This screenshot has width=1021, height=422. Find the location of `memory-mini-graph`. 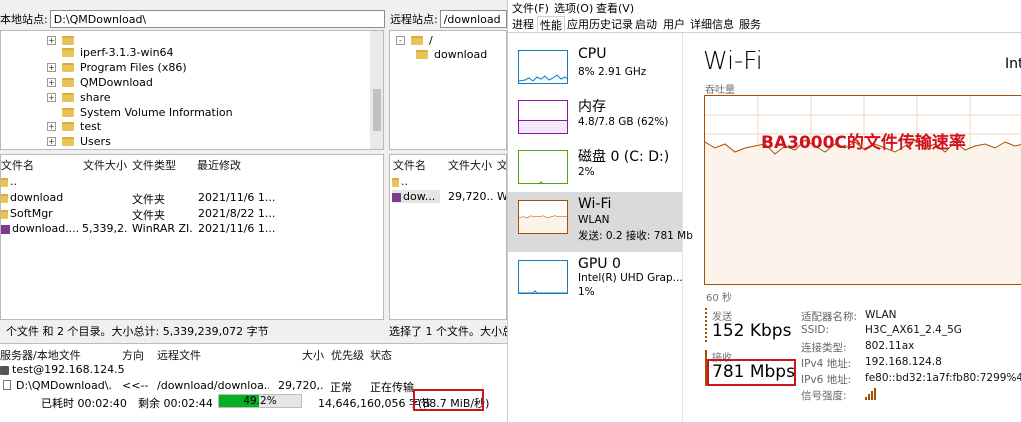

memory-mini-graph is located at coordinates (543, 117).